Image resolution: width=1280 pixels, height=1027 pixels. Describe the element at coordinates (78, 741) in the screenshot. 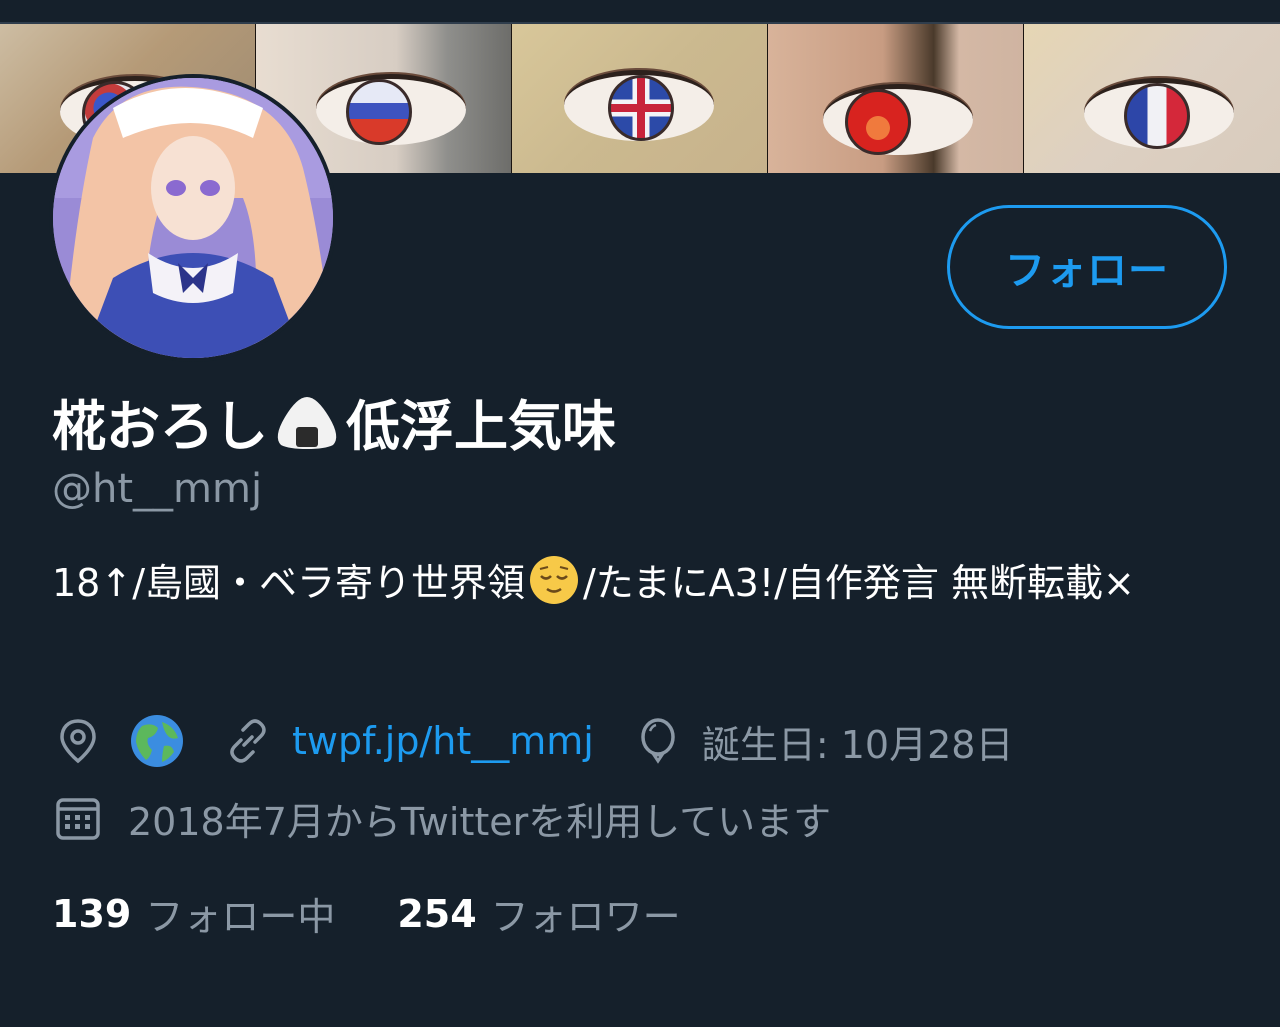

I see `location-pin-icon` at that location.